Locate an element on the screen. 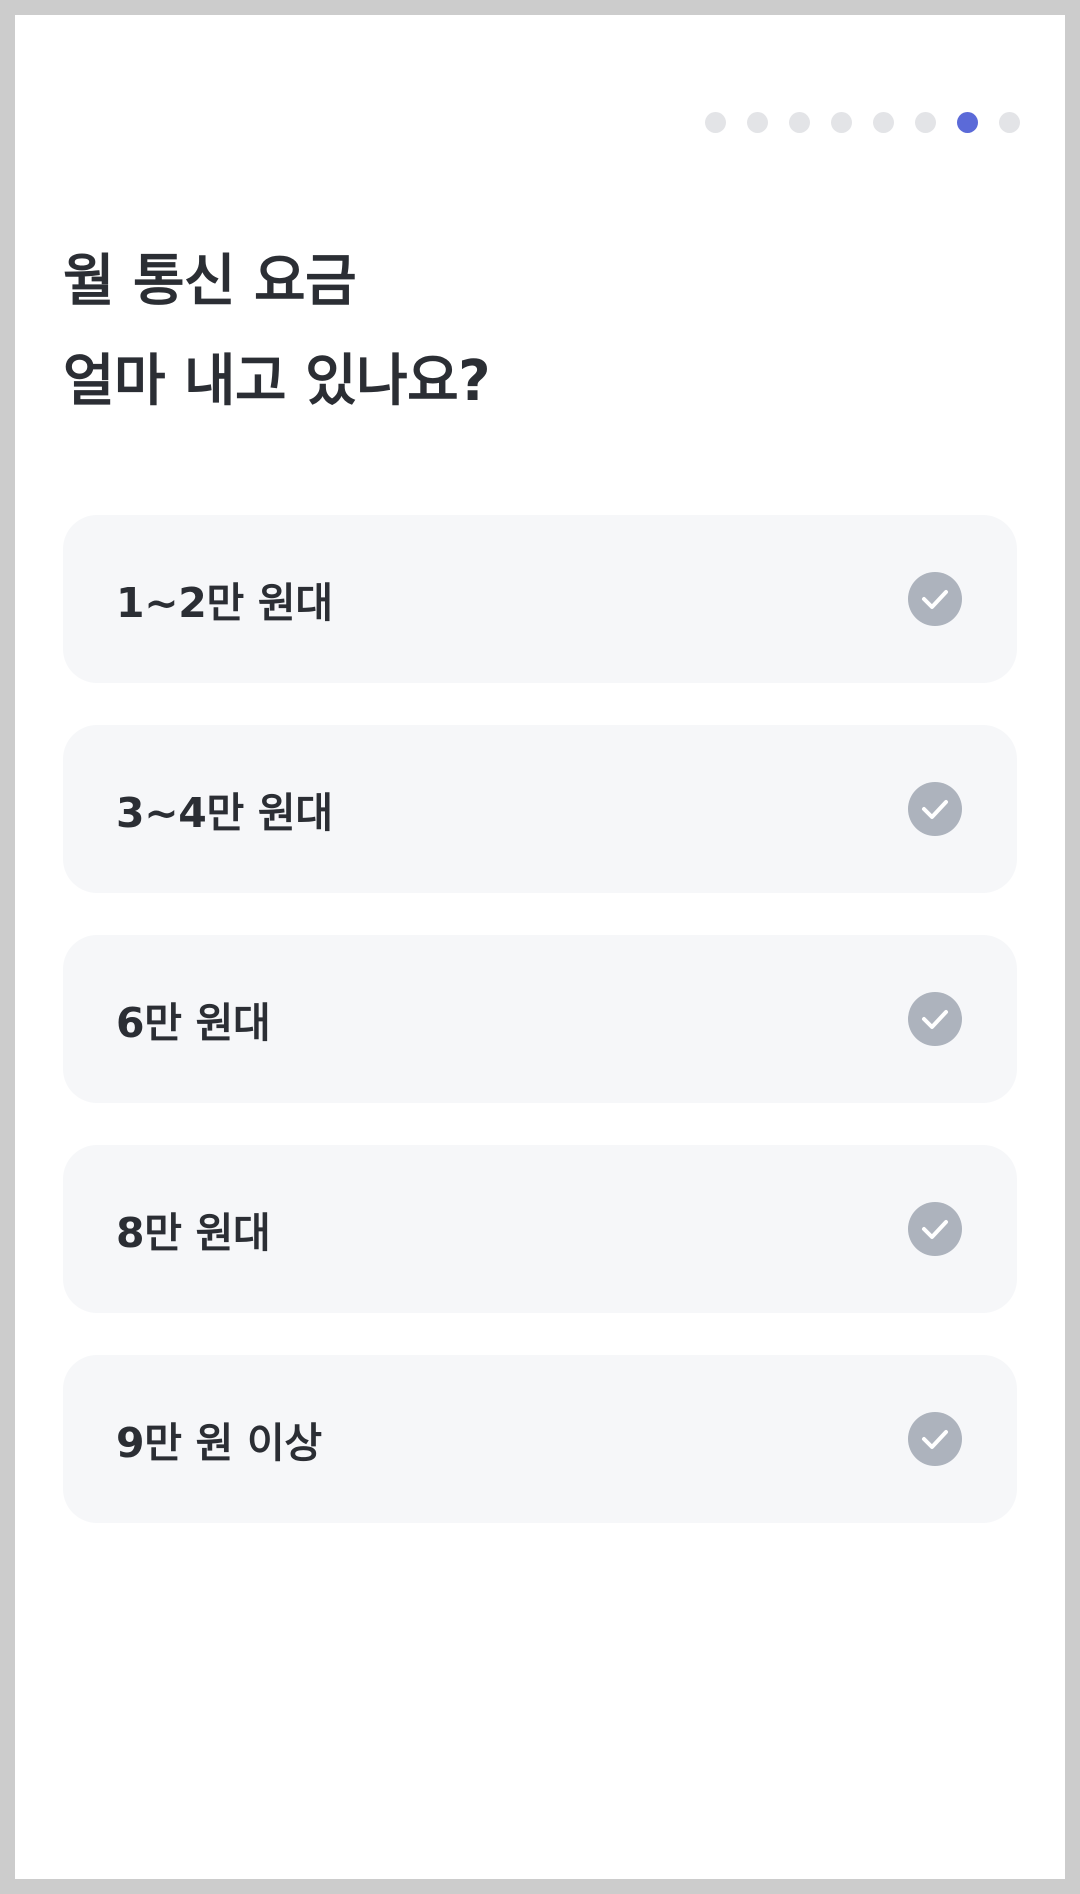 The width and height of the screenshot is (1080, 1894). answer-option-label: 8만 원대 is located at coordinates (193, 1233).